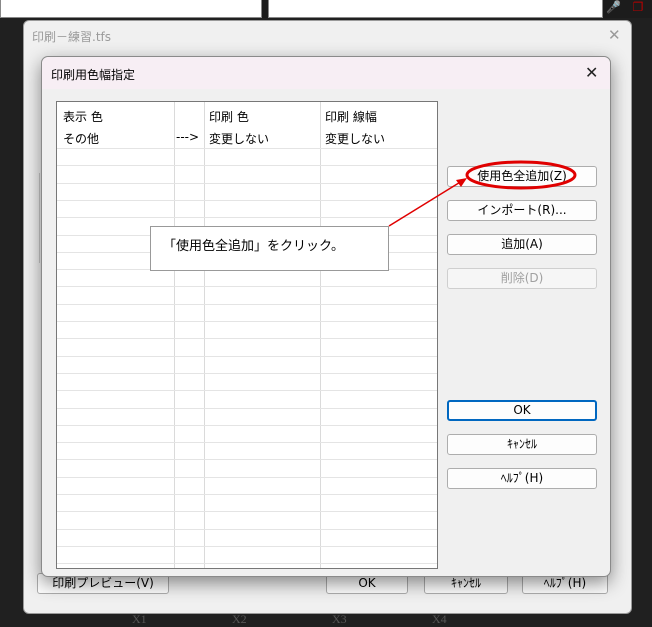  I want to click on help-button: ﾍﾙﾌﾟ(H), so click(522, 478).